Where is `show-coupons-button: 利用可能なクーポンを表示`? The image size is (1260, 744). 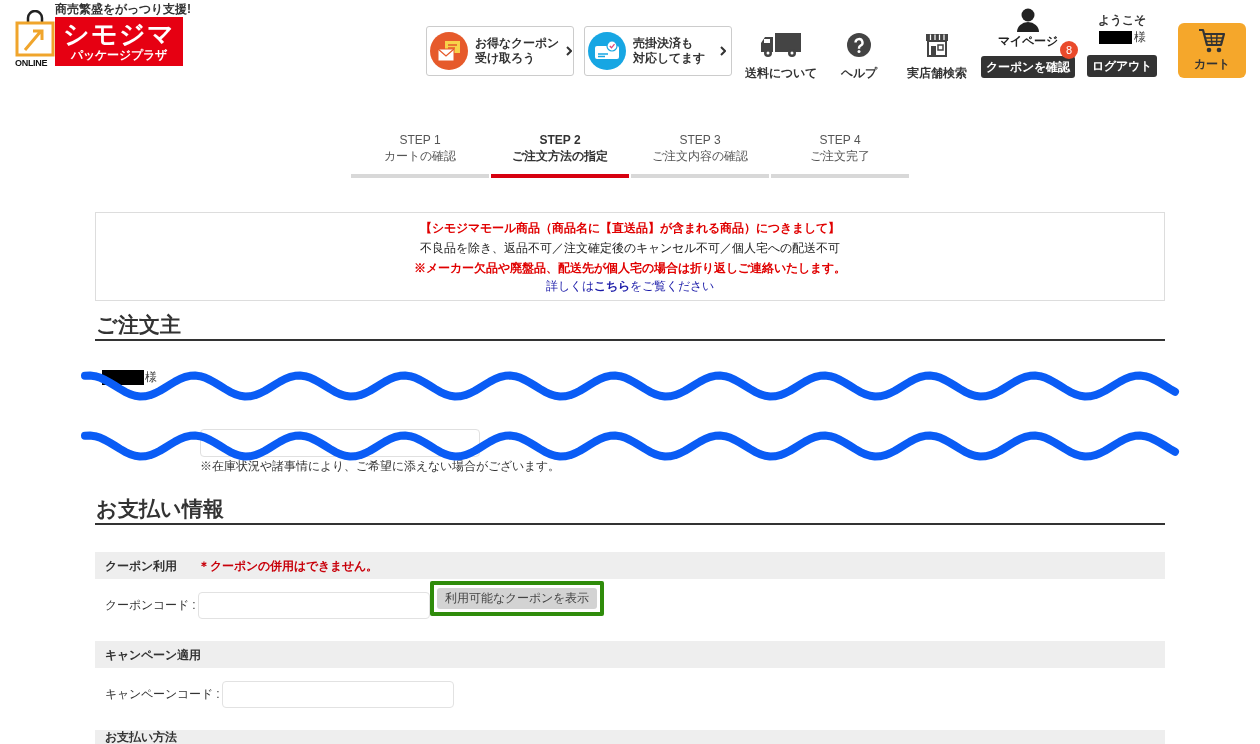 show-coupons-button: 利用可能なクーポンを表示 is located at coordinates (516, 598).